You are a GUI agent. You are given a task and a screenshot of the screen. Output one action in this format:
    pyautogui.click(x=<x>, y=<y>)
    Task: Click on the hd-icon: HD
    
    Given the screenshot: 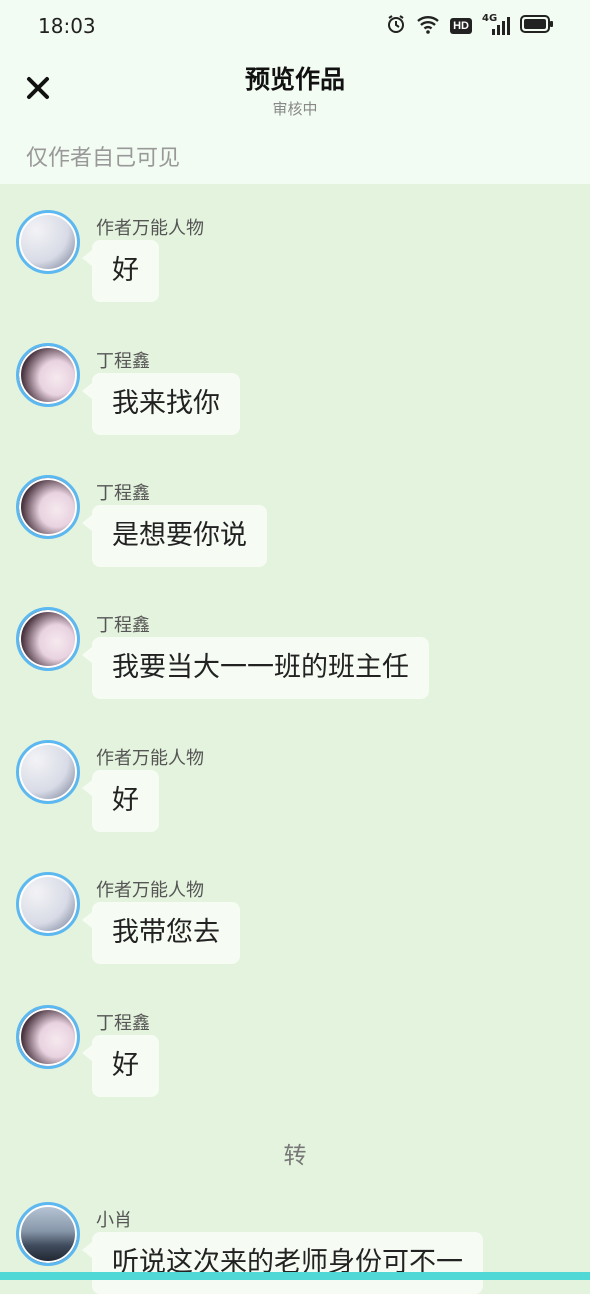 What is the action you would take?
    pyautogui.click(x=461, y=26)
    